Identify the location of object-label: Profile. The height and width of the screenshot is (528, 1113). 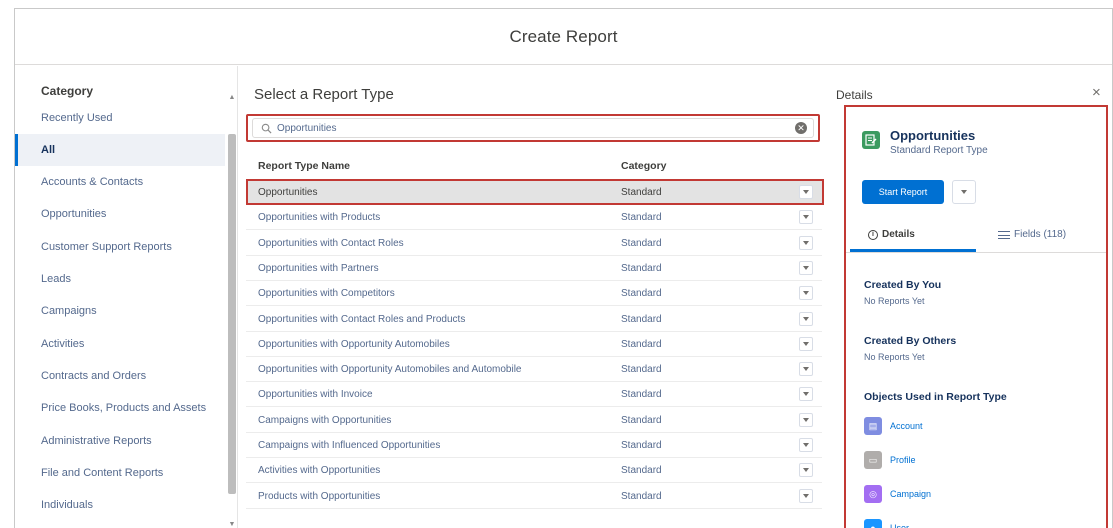
(903, 460).